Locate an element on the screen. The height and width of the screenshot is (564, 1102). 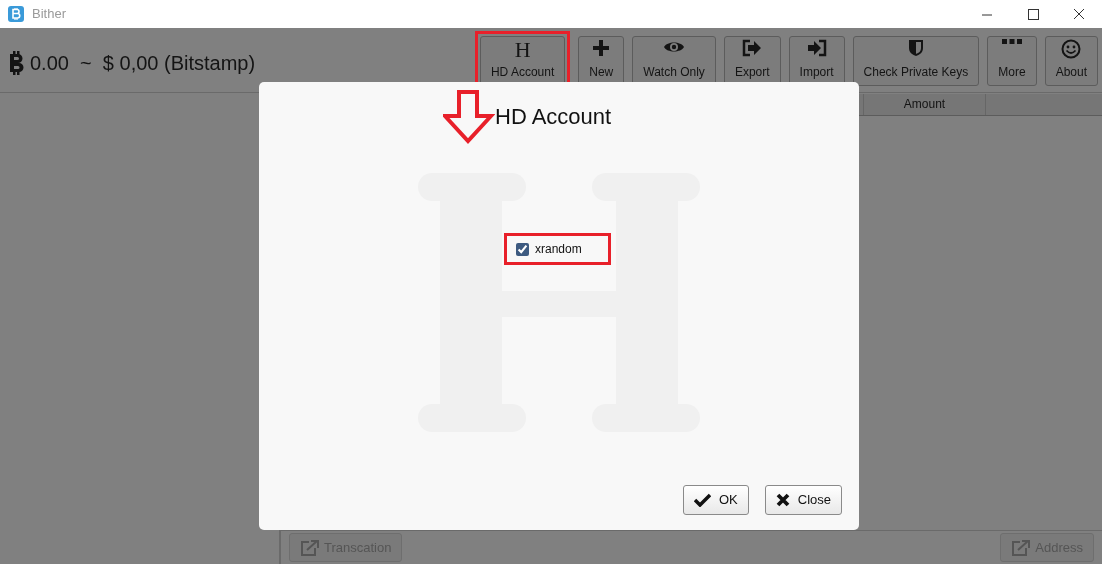
toolbar-button: More is located at coordinates (1012, 61).